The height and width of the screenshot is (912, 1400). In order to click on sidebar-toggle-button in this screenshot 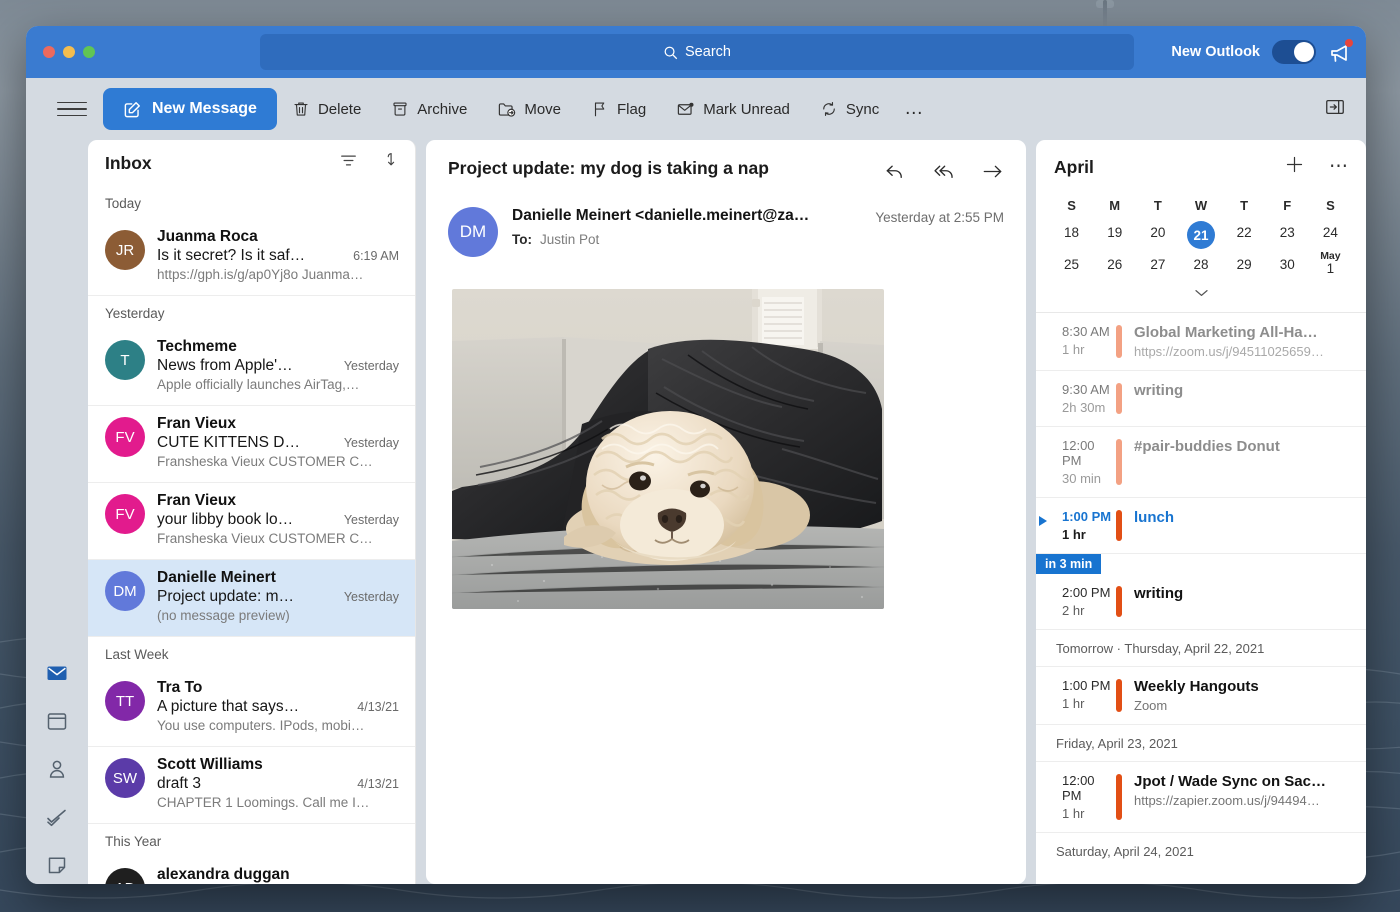, I will do `click(72, 109)`.